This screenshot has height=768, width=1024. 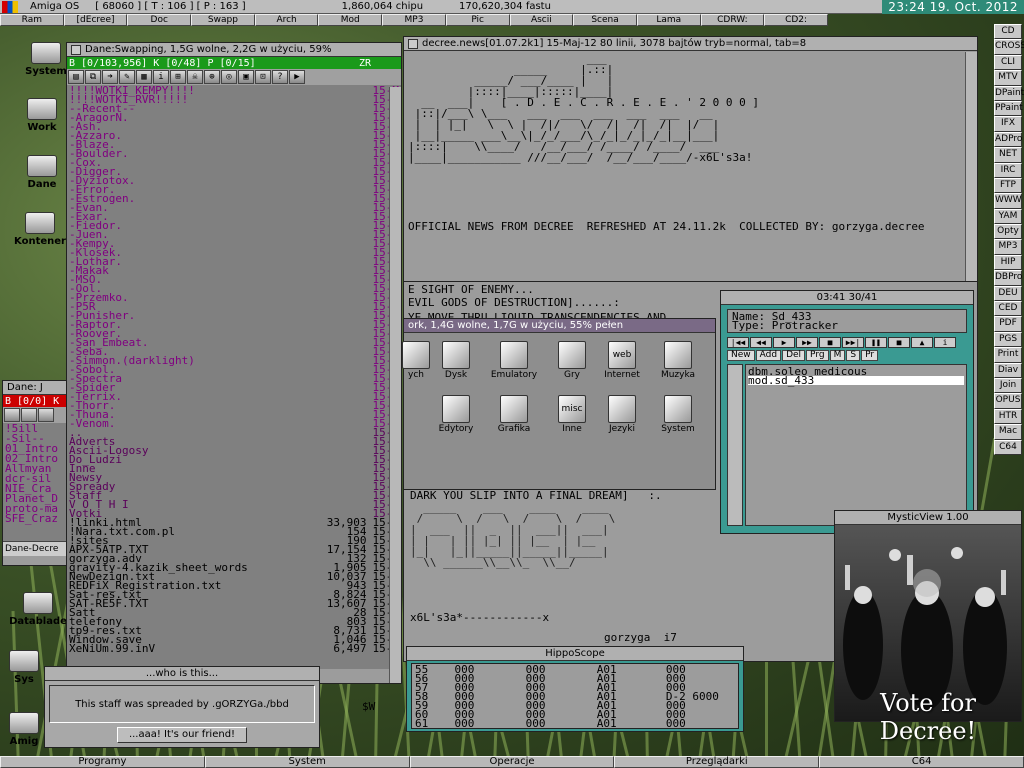 I want to click on list-item: SAT-RE5F.TXT 13,607 15-M, so click(x=234, y=603).